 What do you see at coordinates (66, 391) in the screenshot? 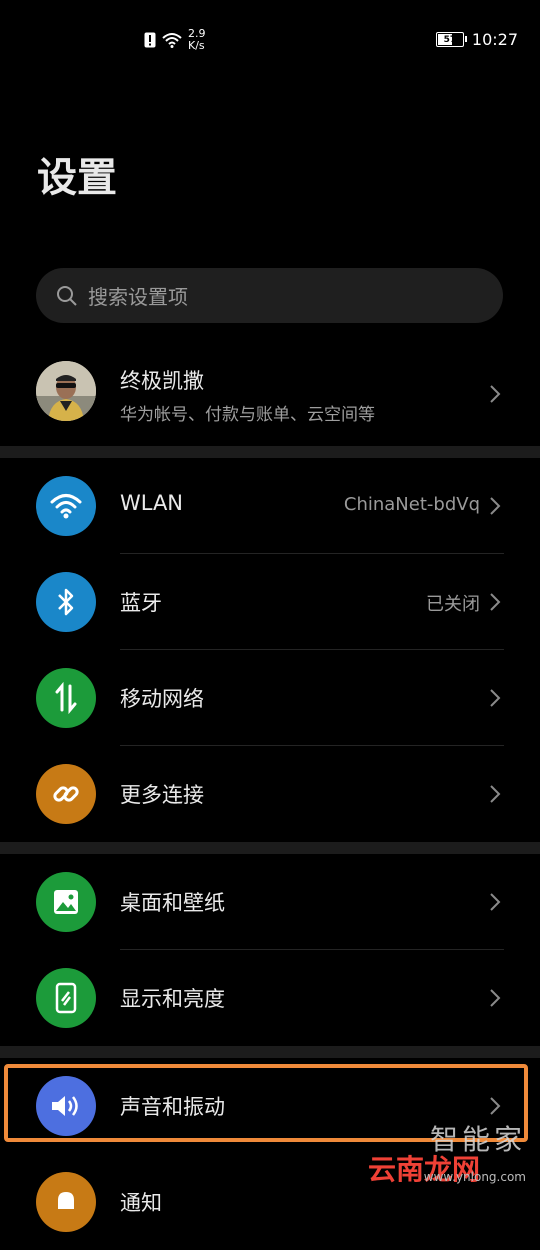
I see `avatar` at bounding box center [66, 391].